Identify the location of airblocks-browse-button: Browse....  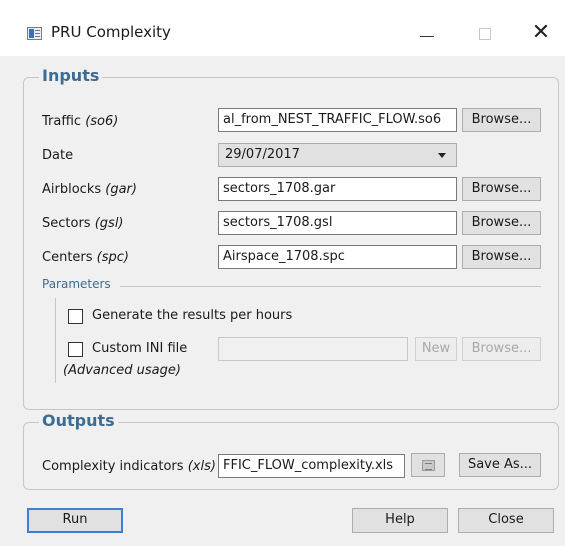
(501, 189).